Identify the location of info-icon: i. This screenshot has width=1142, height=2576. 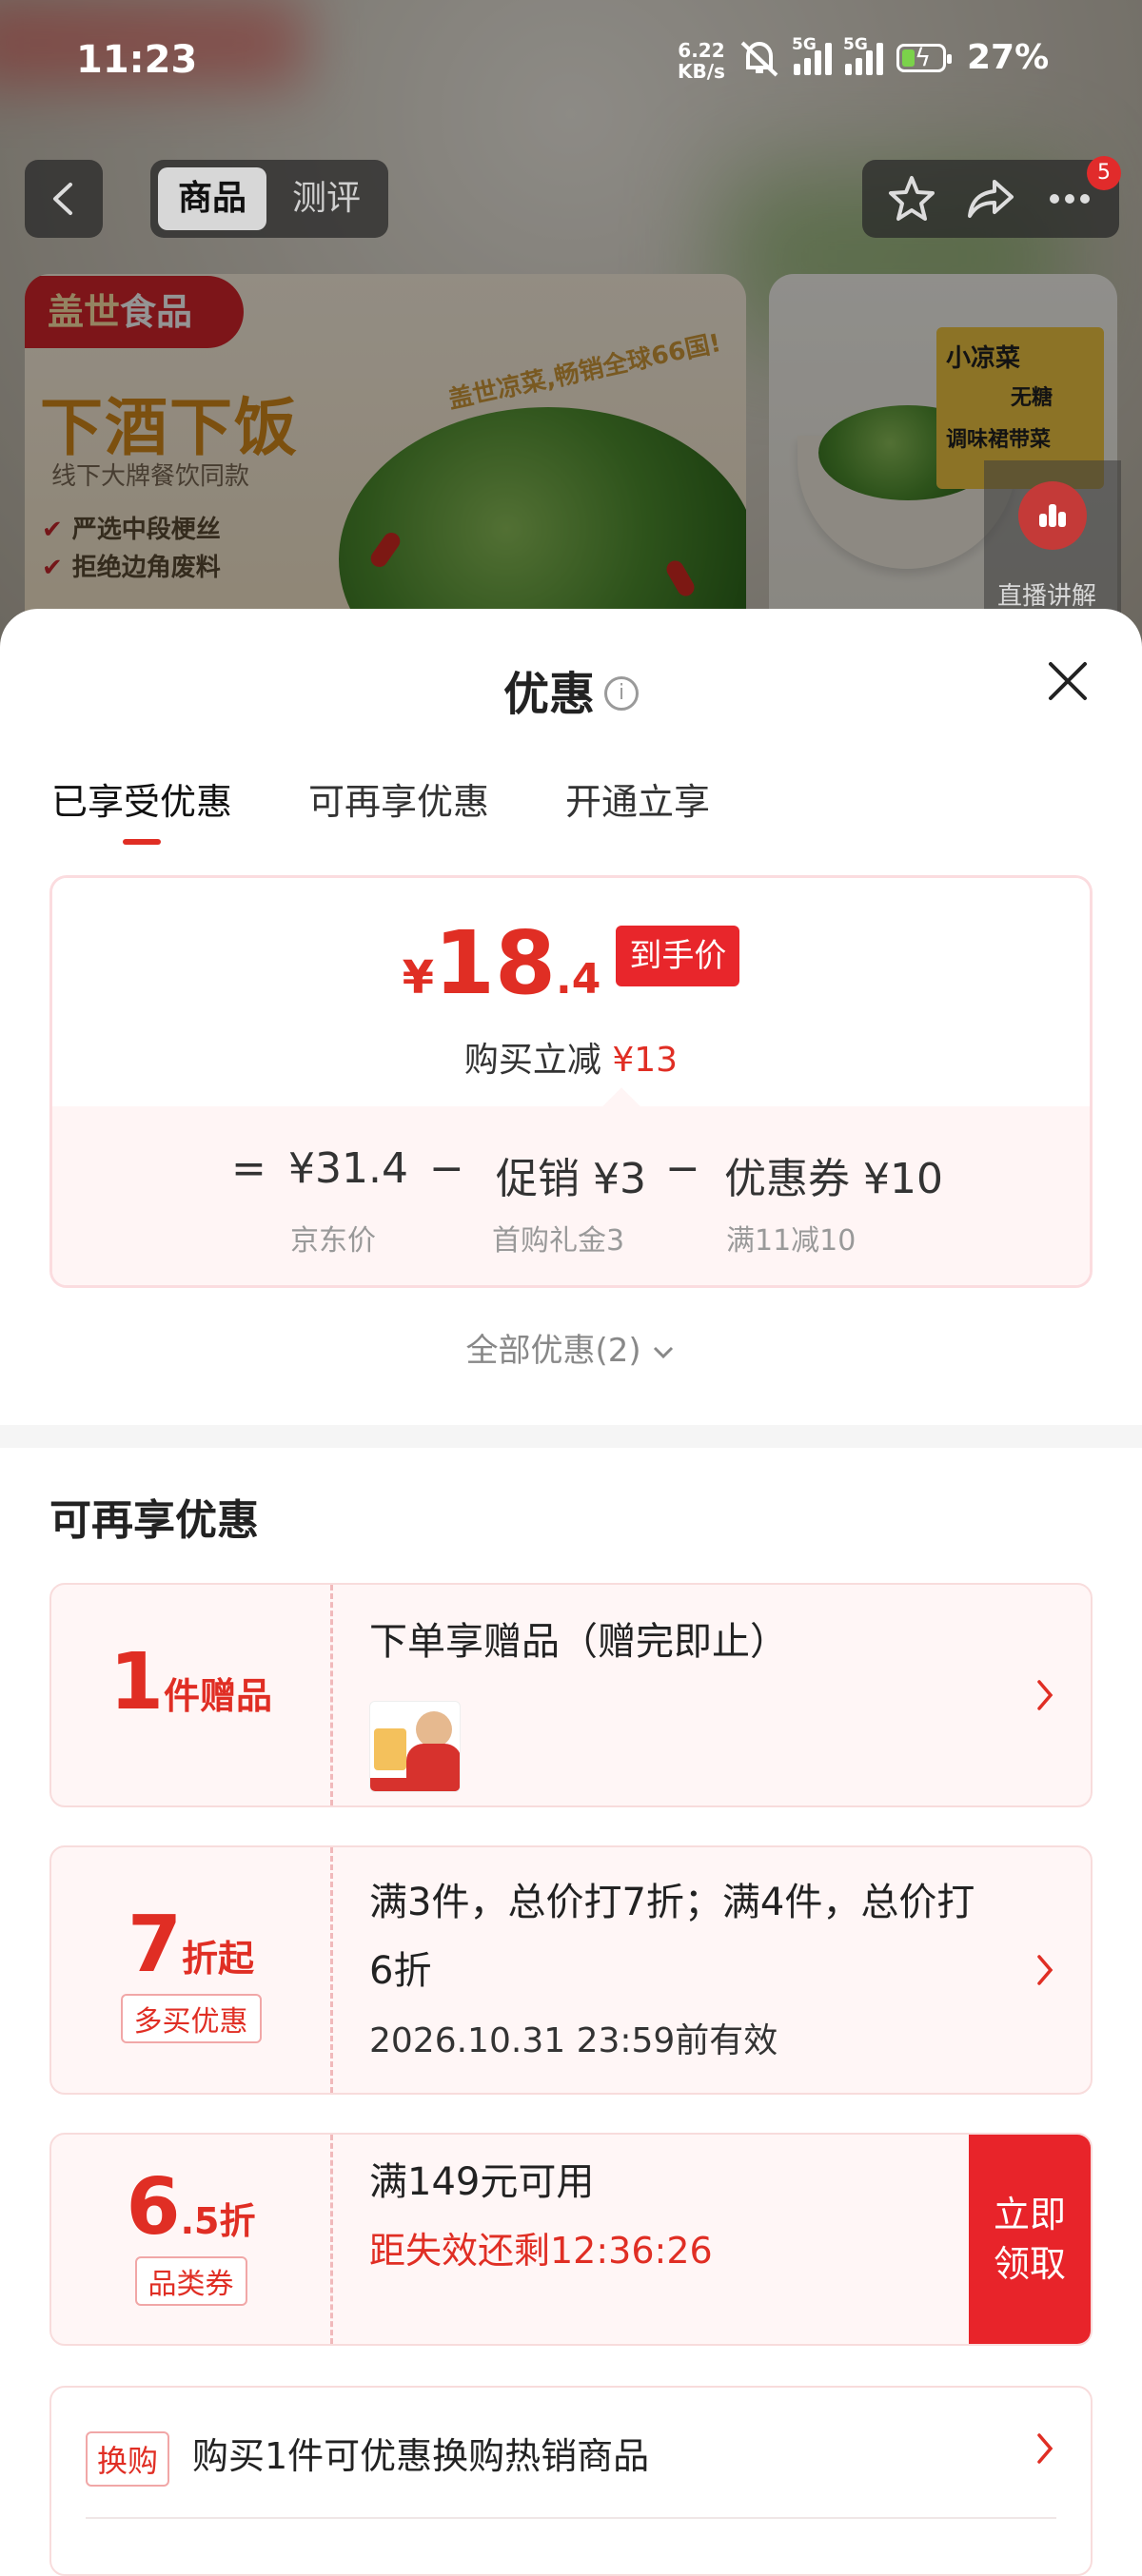
(621, 694).